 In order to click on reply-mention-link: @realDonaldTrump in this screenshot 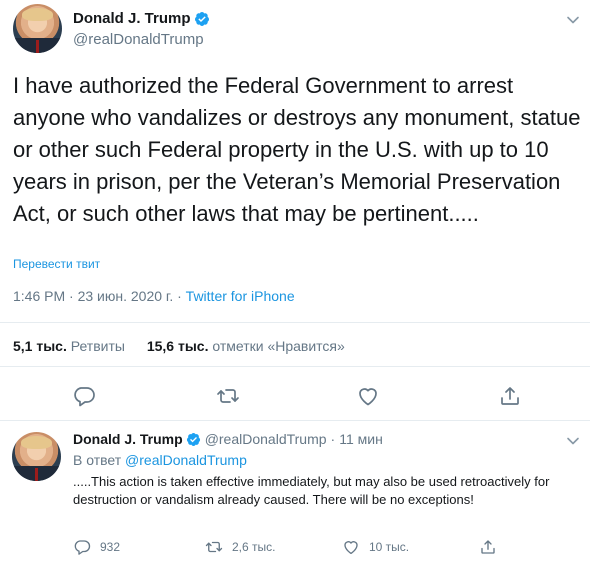, I will do `click(186, 460)`.